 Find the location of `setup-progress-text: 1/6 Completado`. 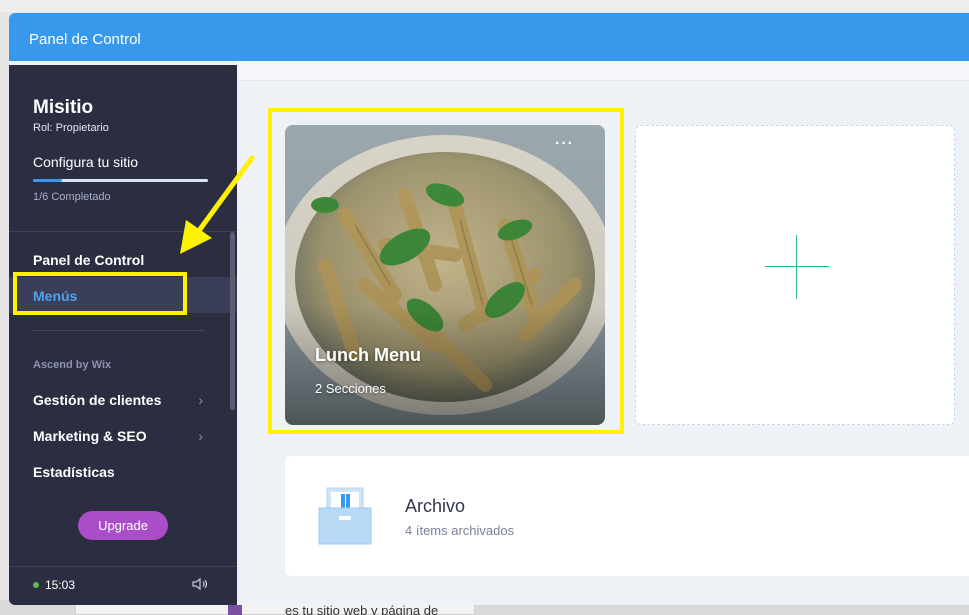

setup-progress-text: 1/6 Completado is located at coordinates (72, 197).